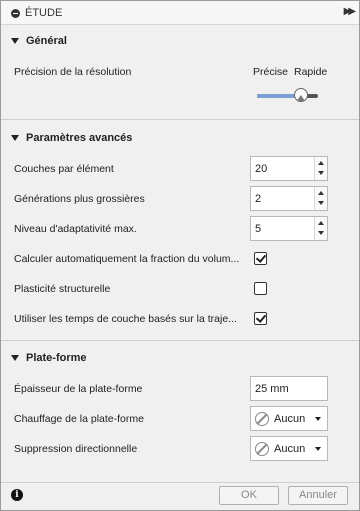 Image resolution: width=360 pixels, height=511 pixels. I want to click on layer-times-checkbox, so click(260, 318).